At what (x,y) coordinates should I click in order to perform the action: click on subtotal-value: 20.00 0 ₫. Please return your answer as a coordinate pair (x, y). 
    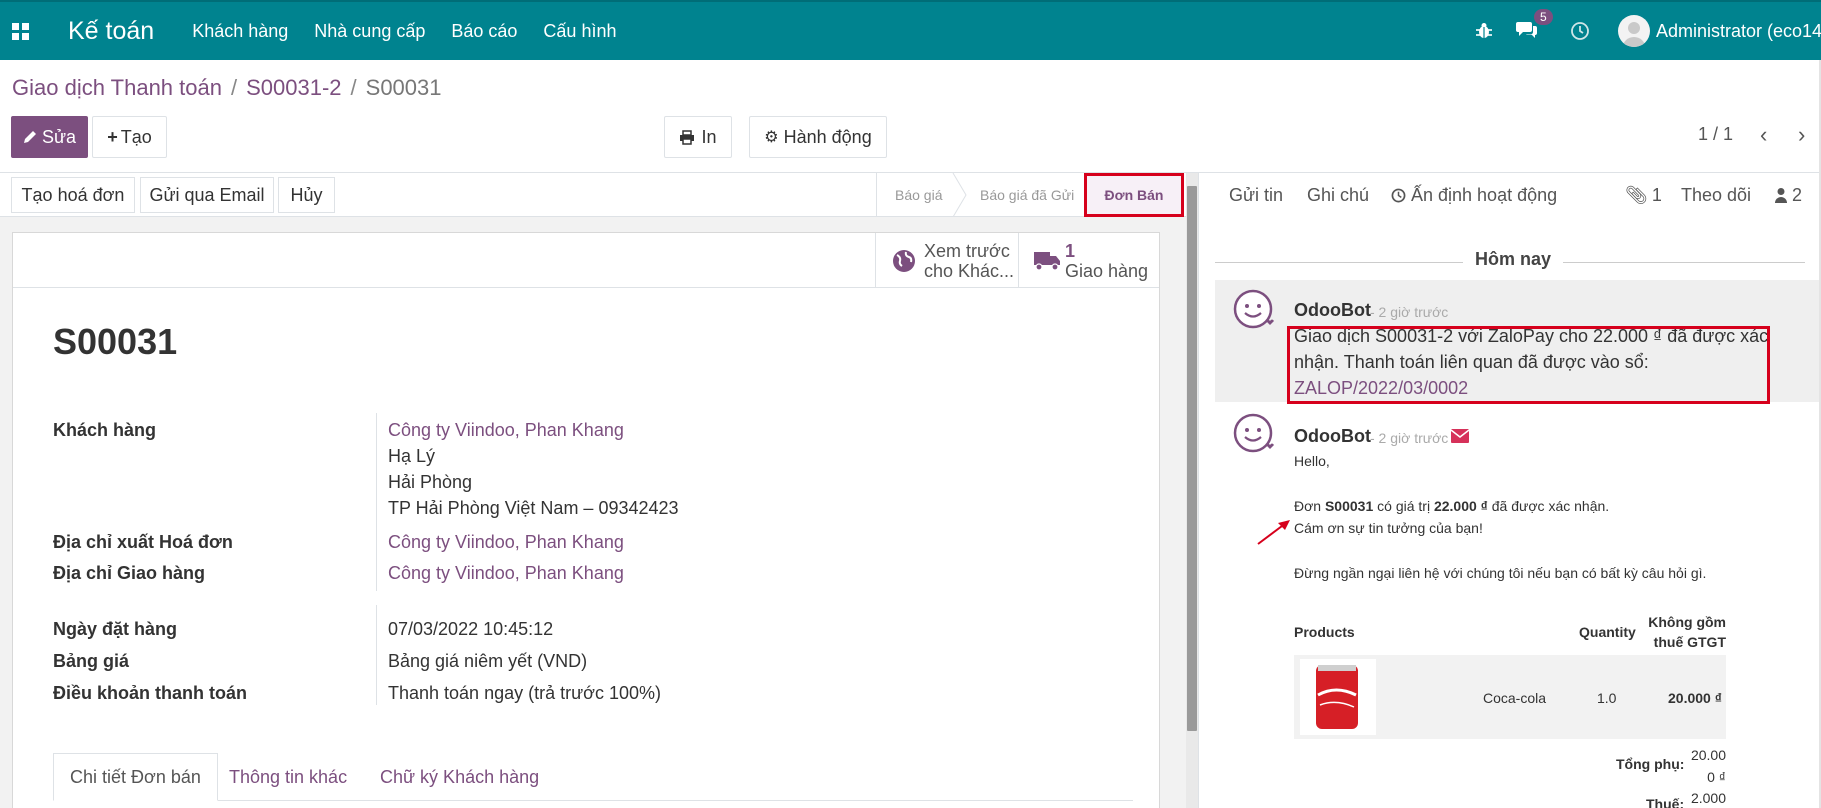
    Looking at the image, I should click on (1706, 766).